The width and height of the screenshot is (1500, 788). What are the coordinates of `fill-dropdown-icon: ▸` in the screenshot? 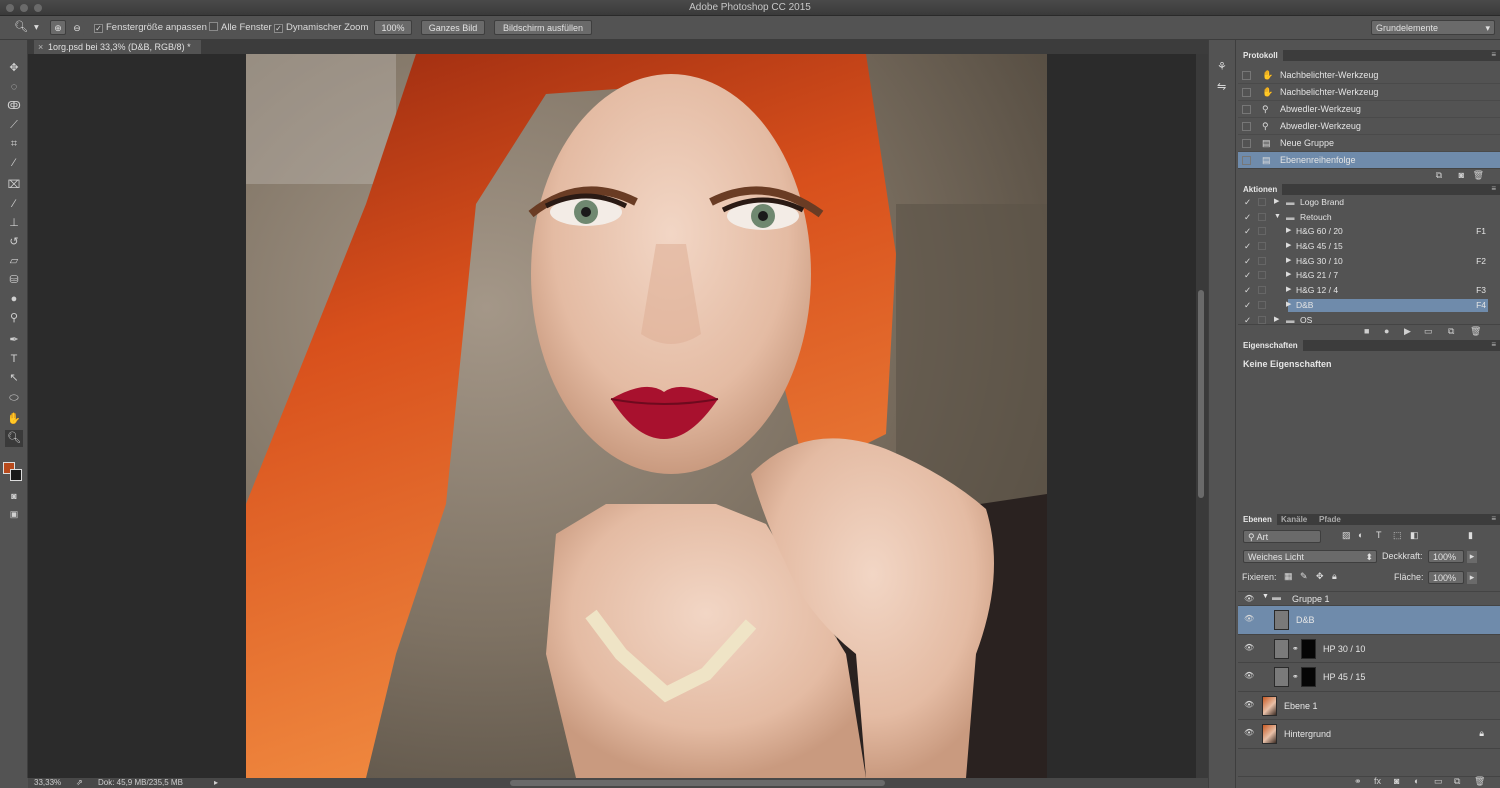 It's located at (1472, 578).